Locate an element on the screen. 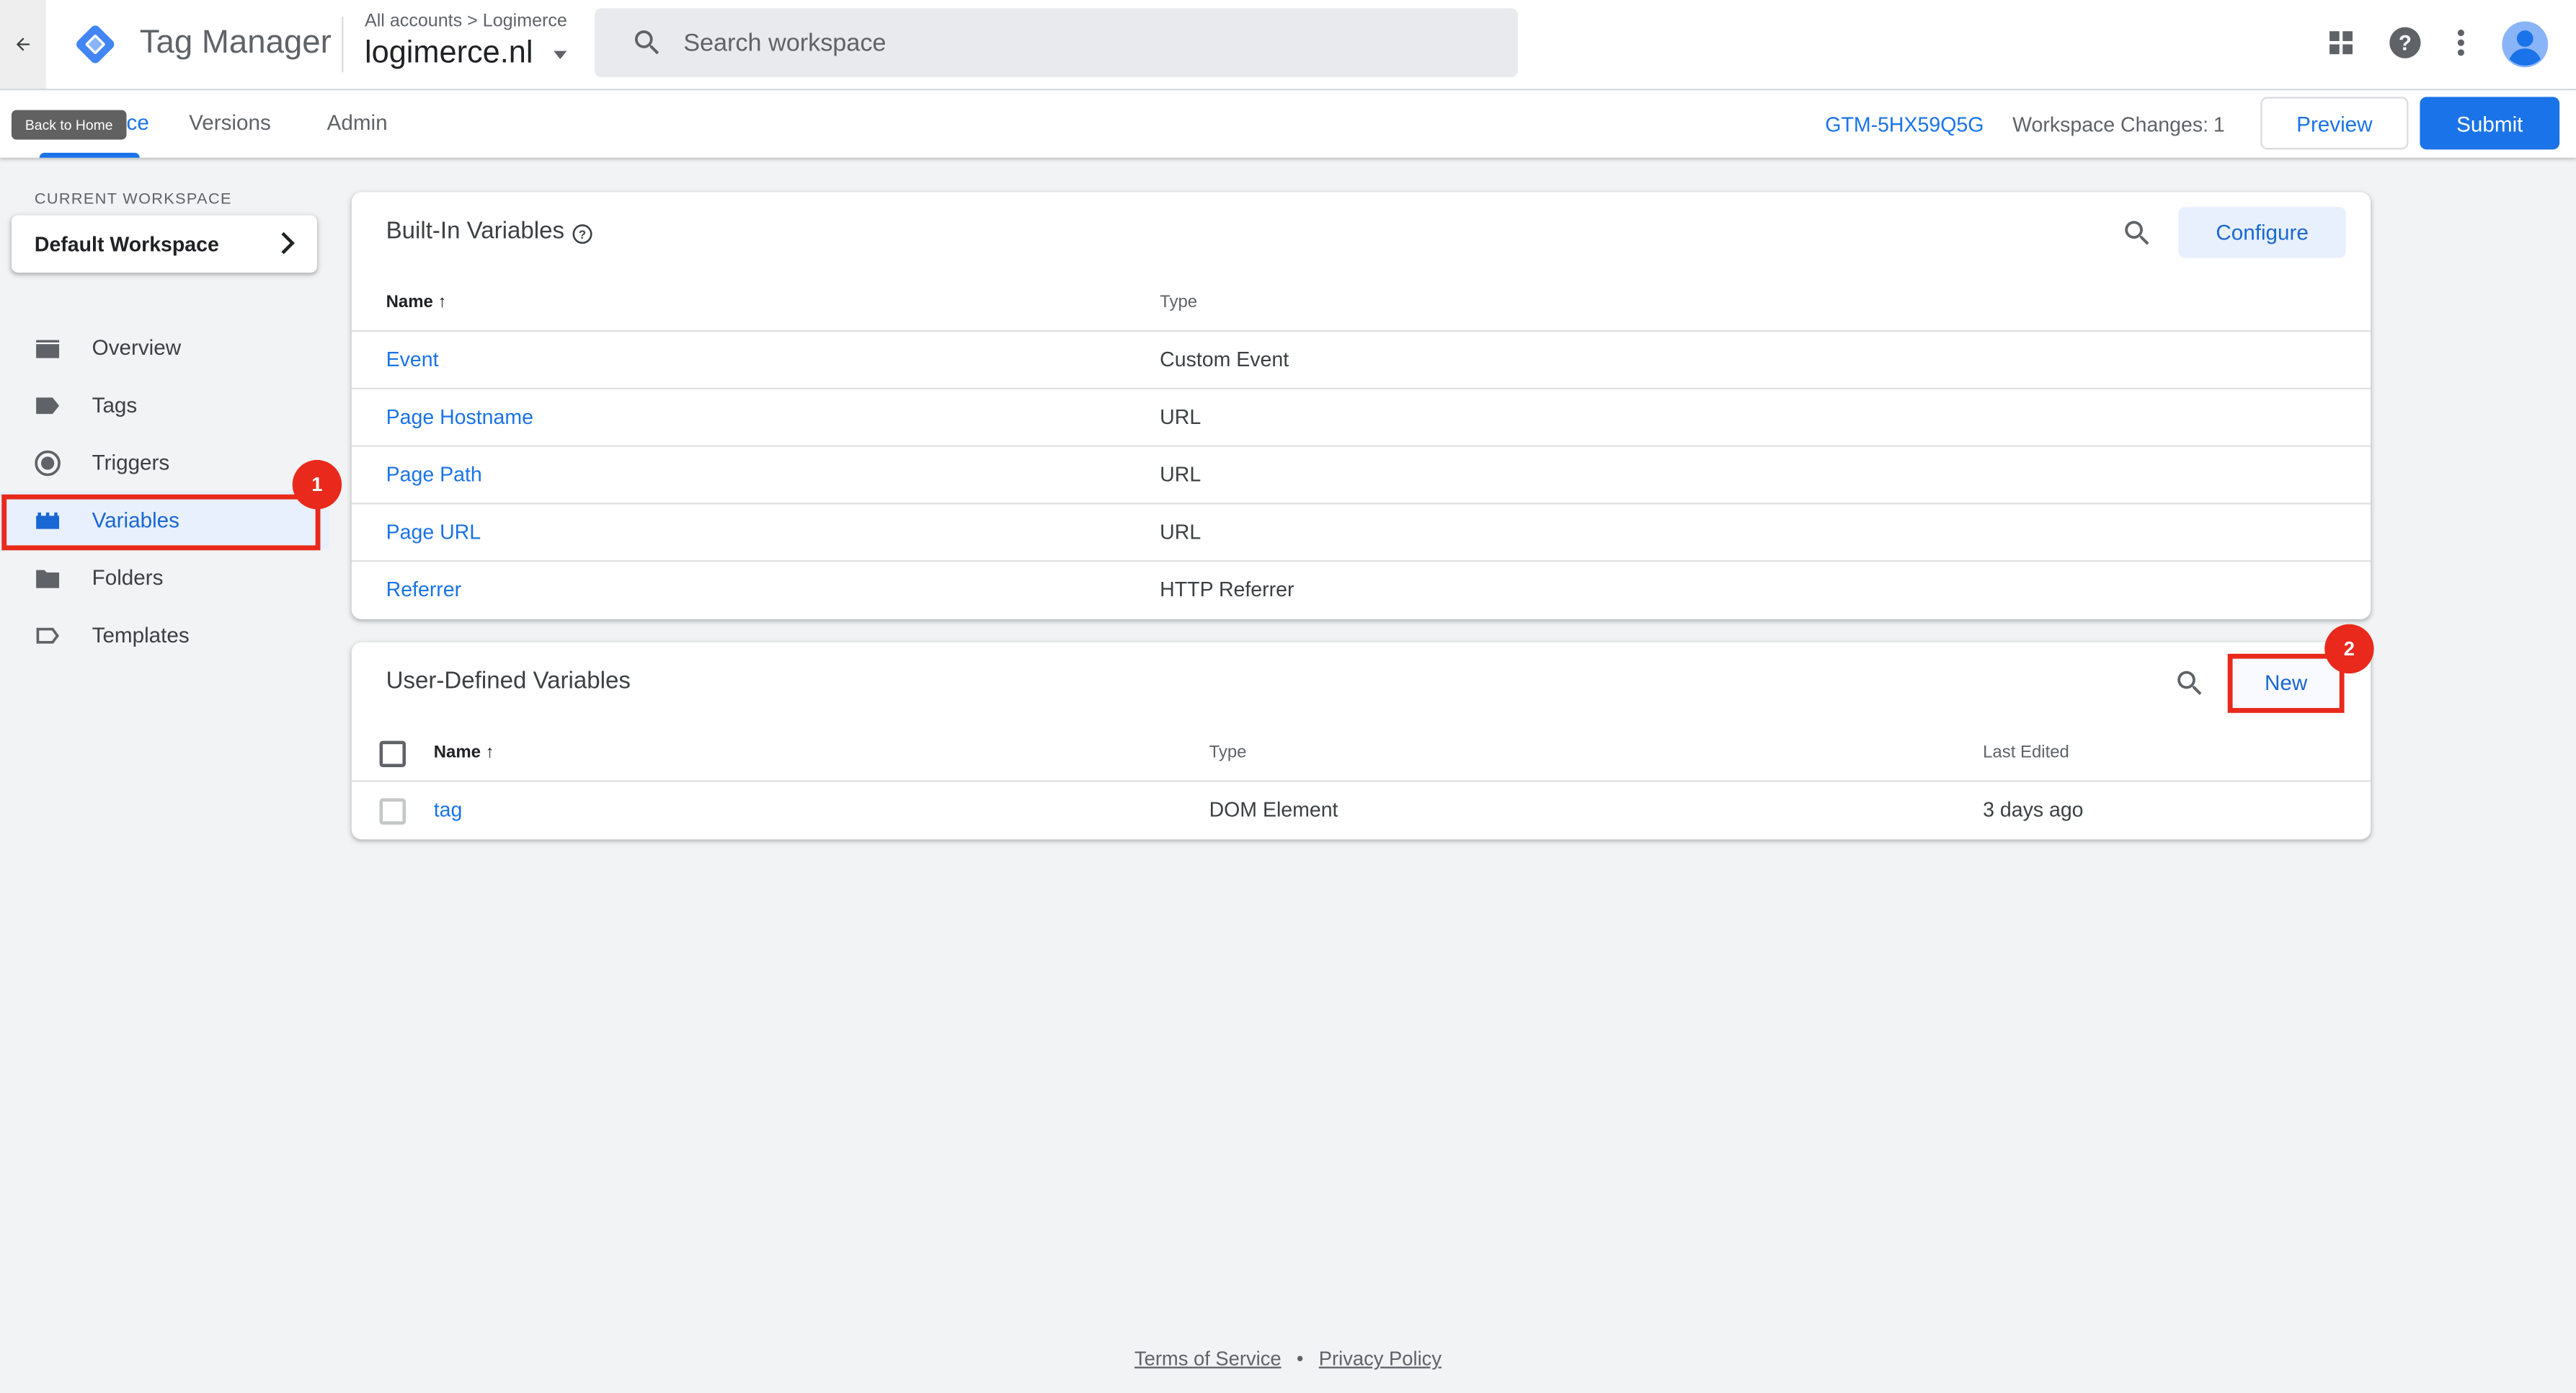 The height and width of the screenshot is (1393, 2576). card-title: User-Defined Variables is located at coordinates (508, 681).